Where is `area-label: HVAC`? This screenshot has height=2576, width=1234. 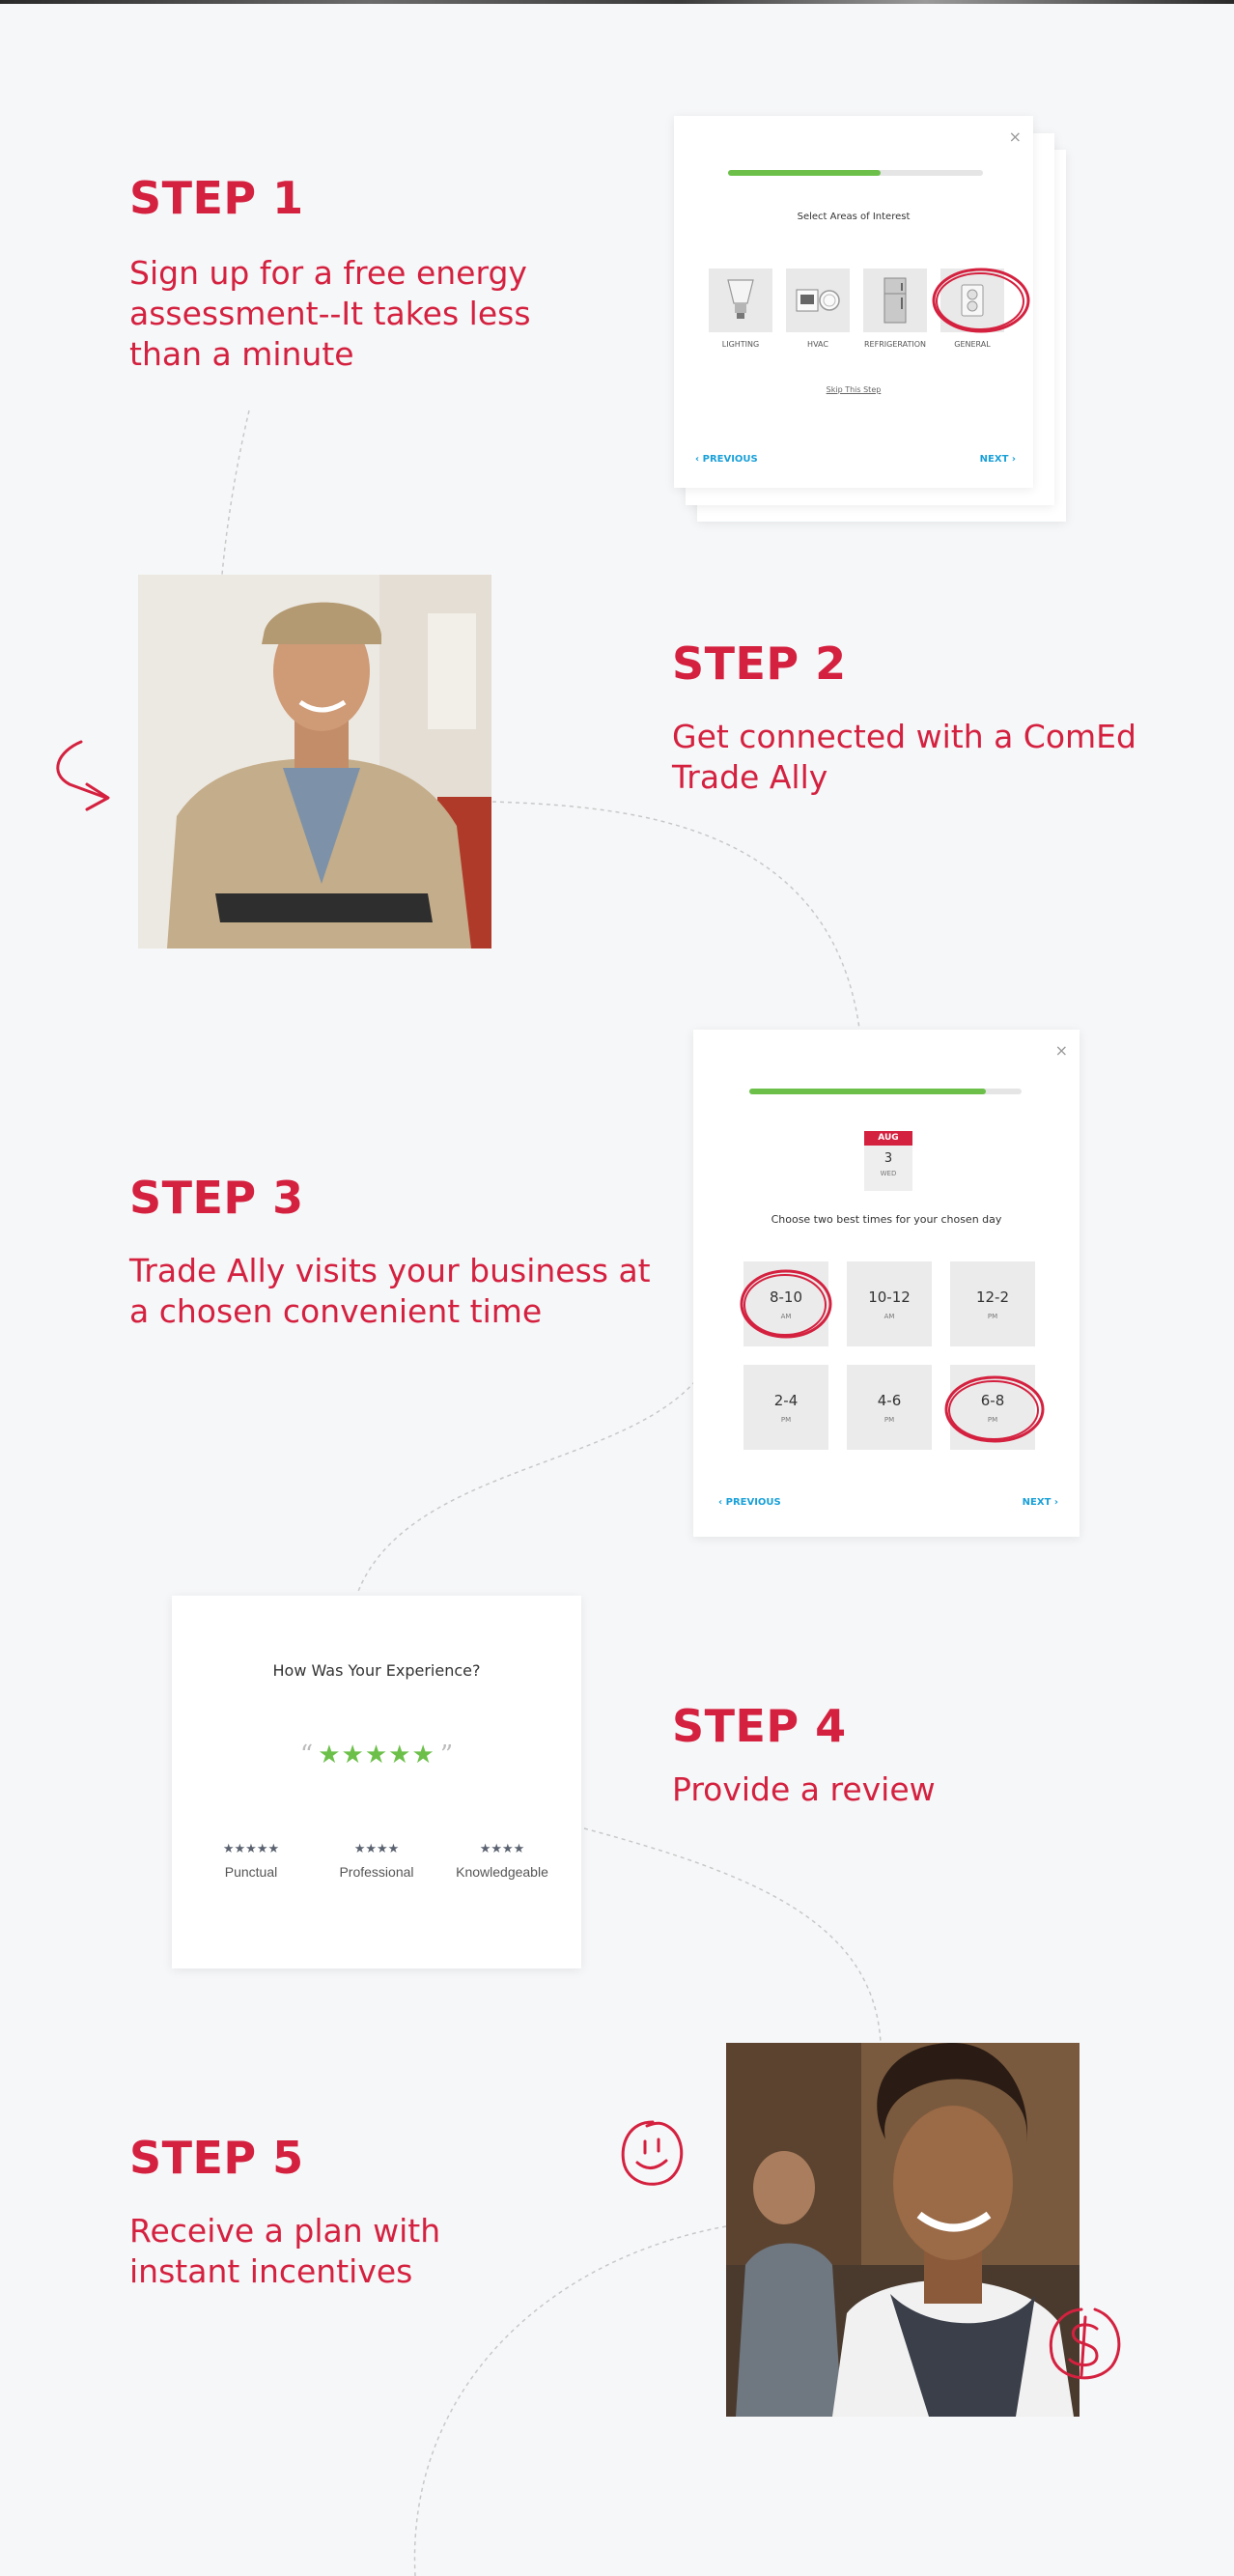 area-label: HVAC is located at coordinates (817, 344).